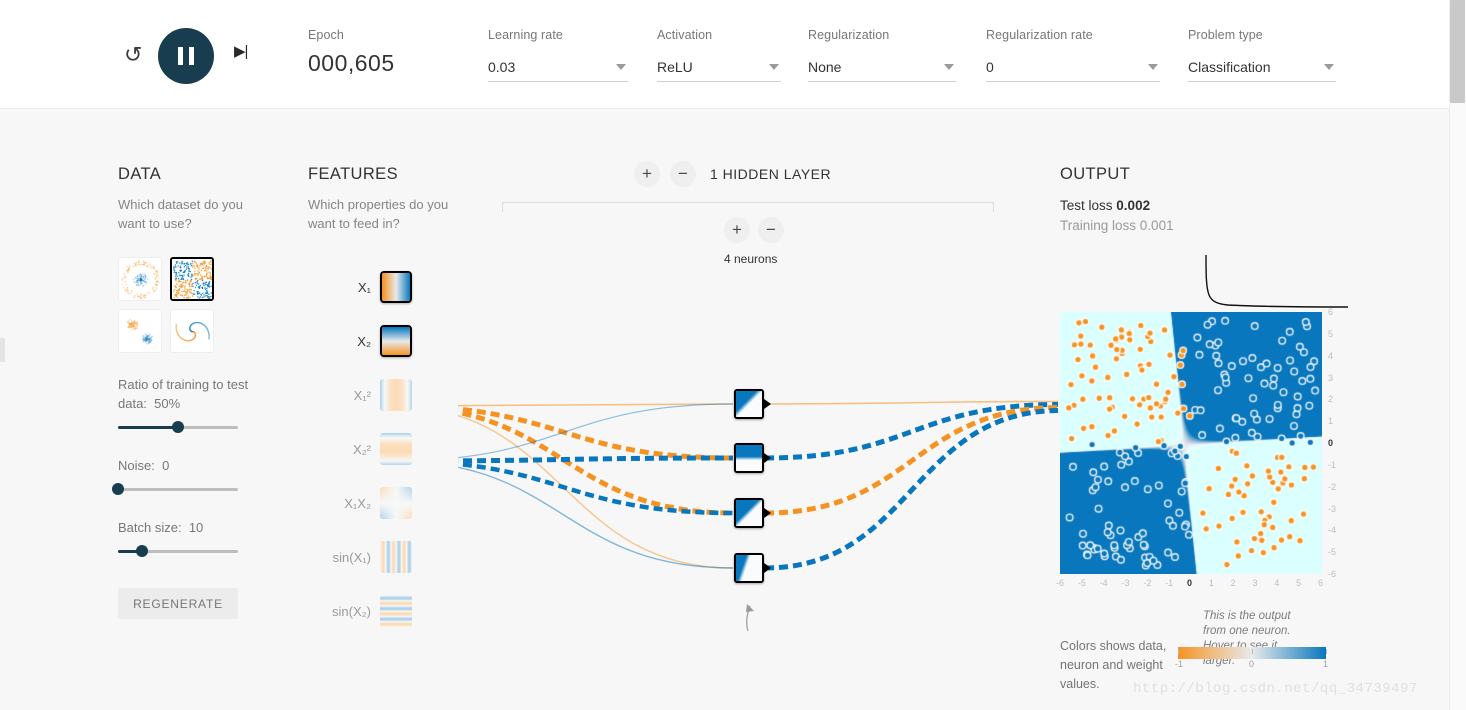 The width and height of the screenshot is (1466, 710). I want to click on regularization-rate-value: 0, so click(990, 67).